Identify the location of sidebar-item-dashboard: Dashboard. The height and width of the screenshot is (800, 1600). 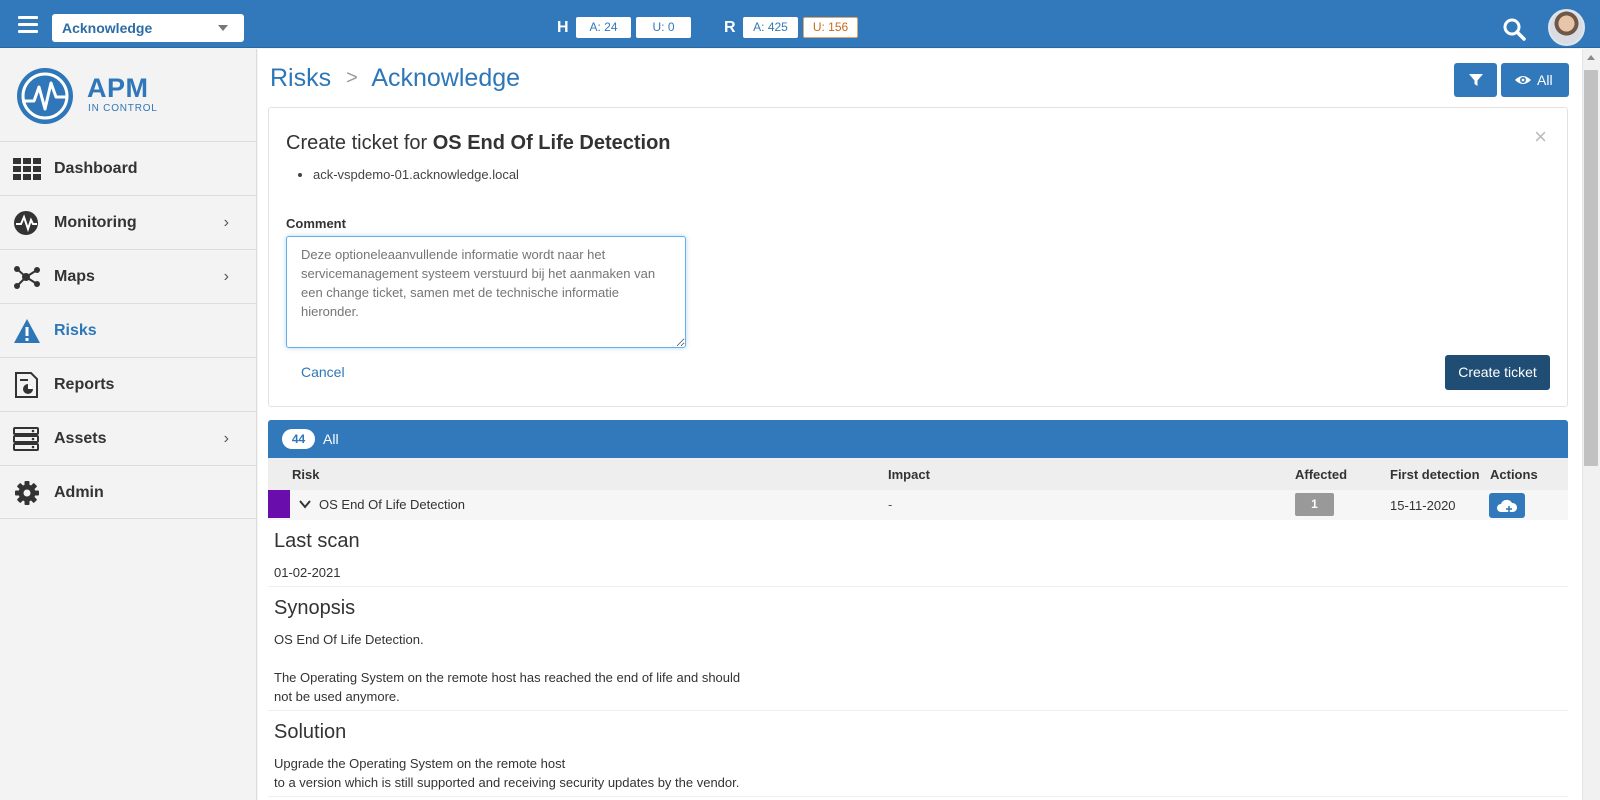
(128, 168).